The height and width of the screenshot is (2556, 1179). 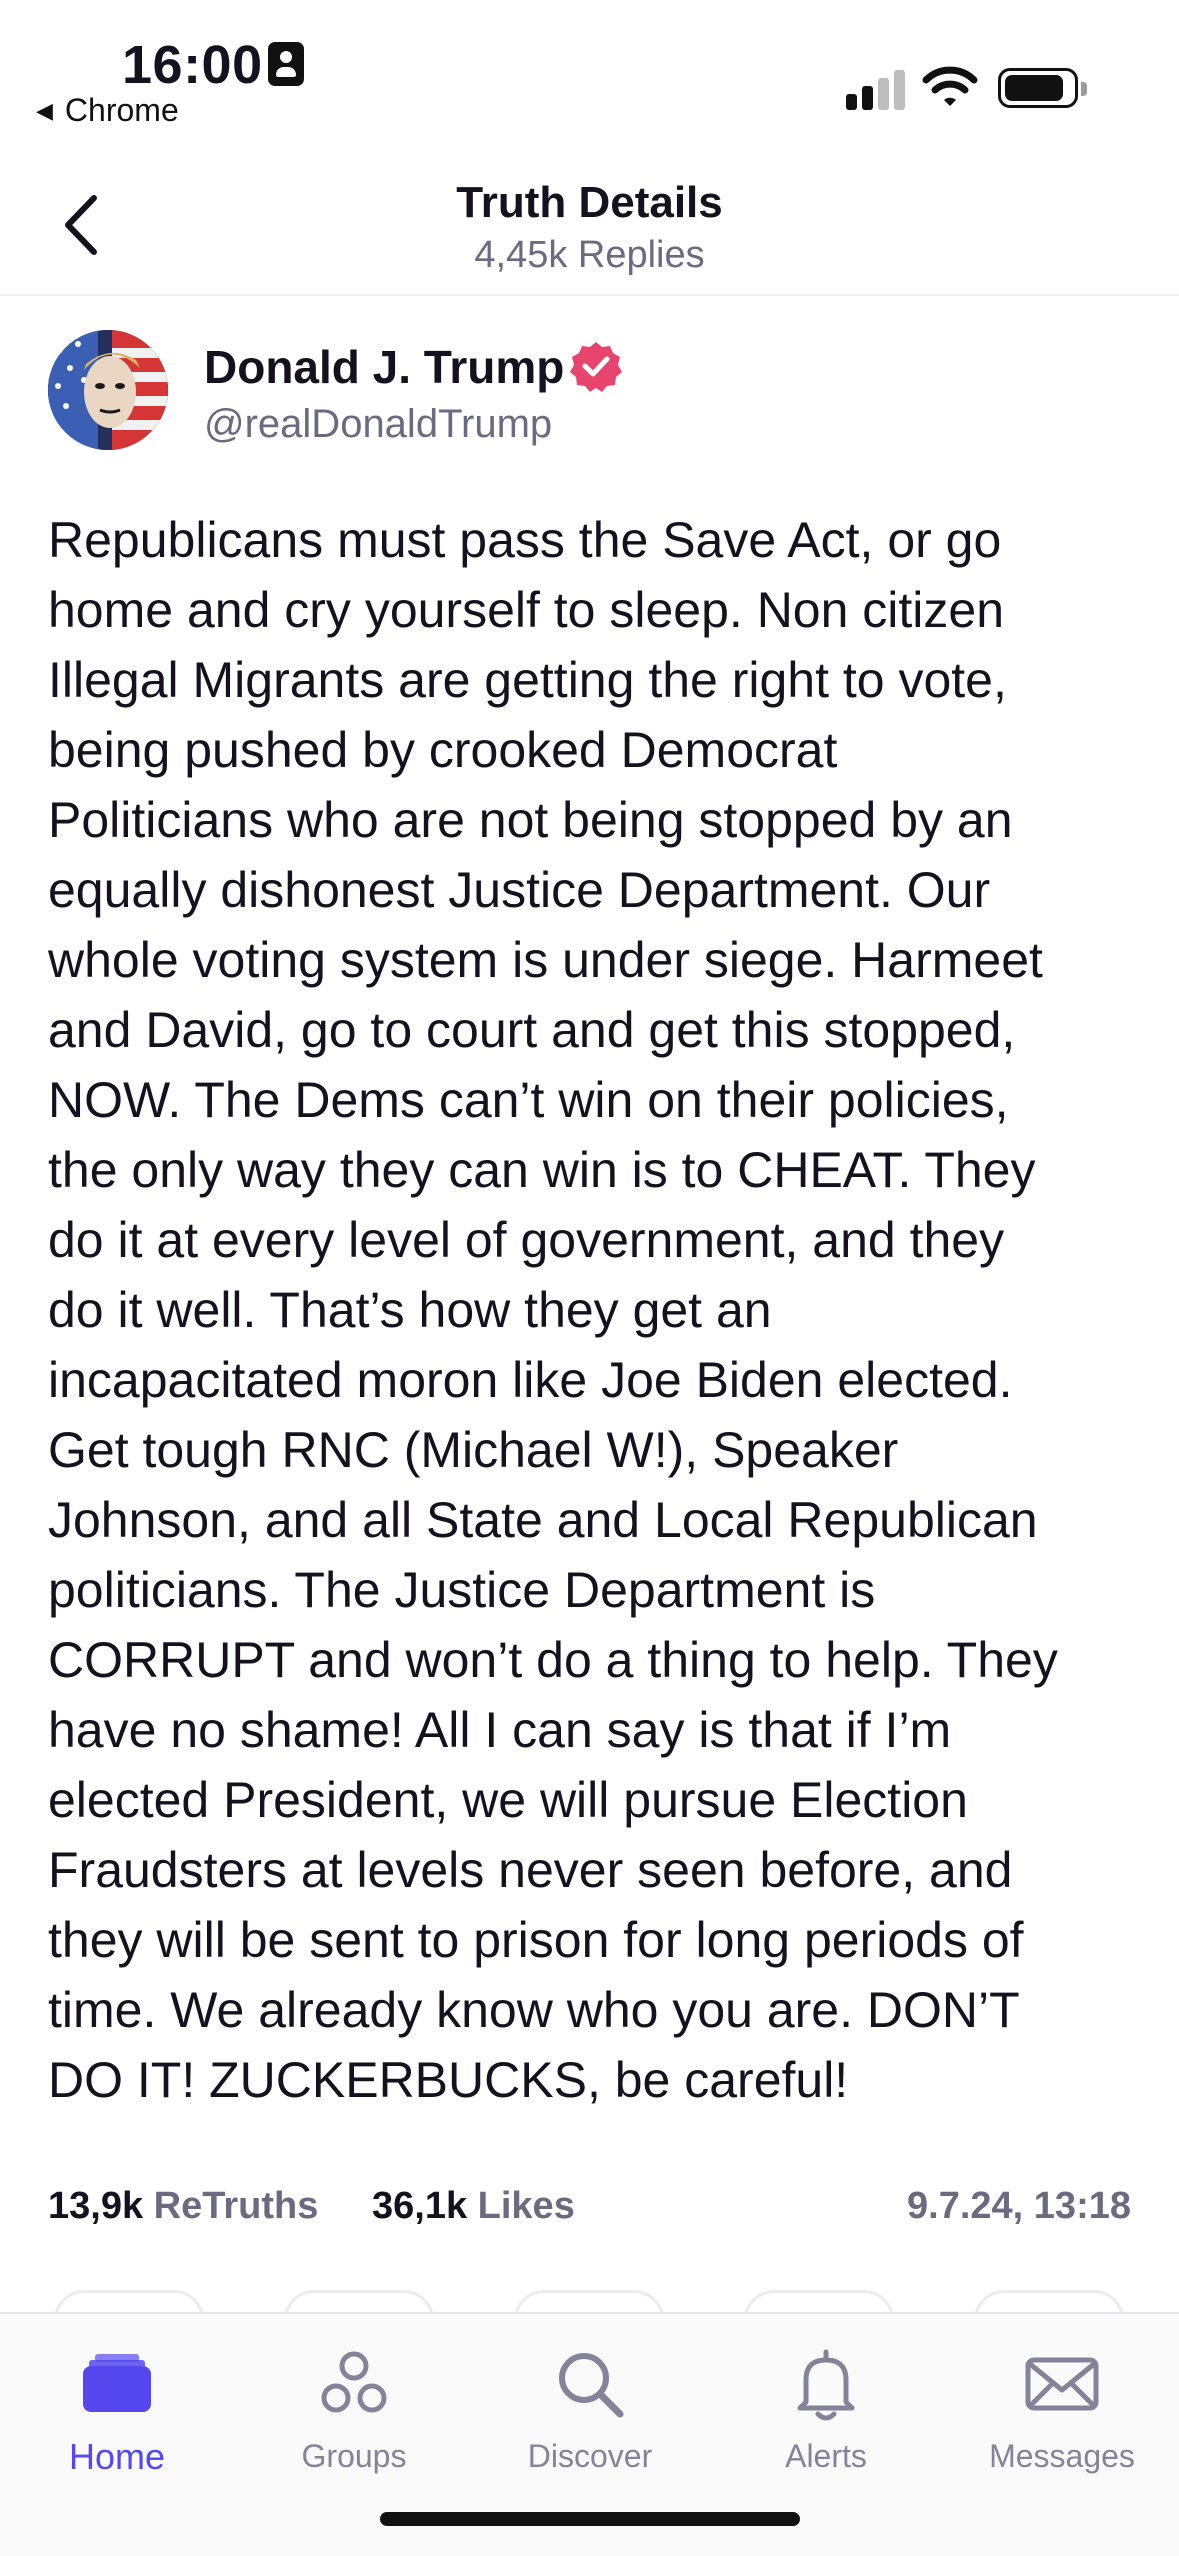 What do you see at coordinates (192, 65) in the screenshot?
I see `status-time: 16:00` at bounding box center [192, 65].